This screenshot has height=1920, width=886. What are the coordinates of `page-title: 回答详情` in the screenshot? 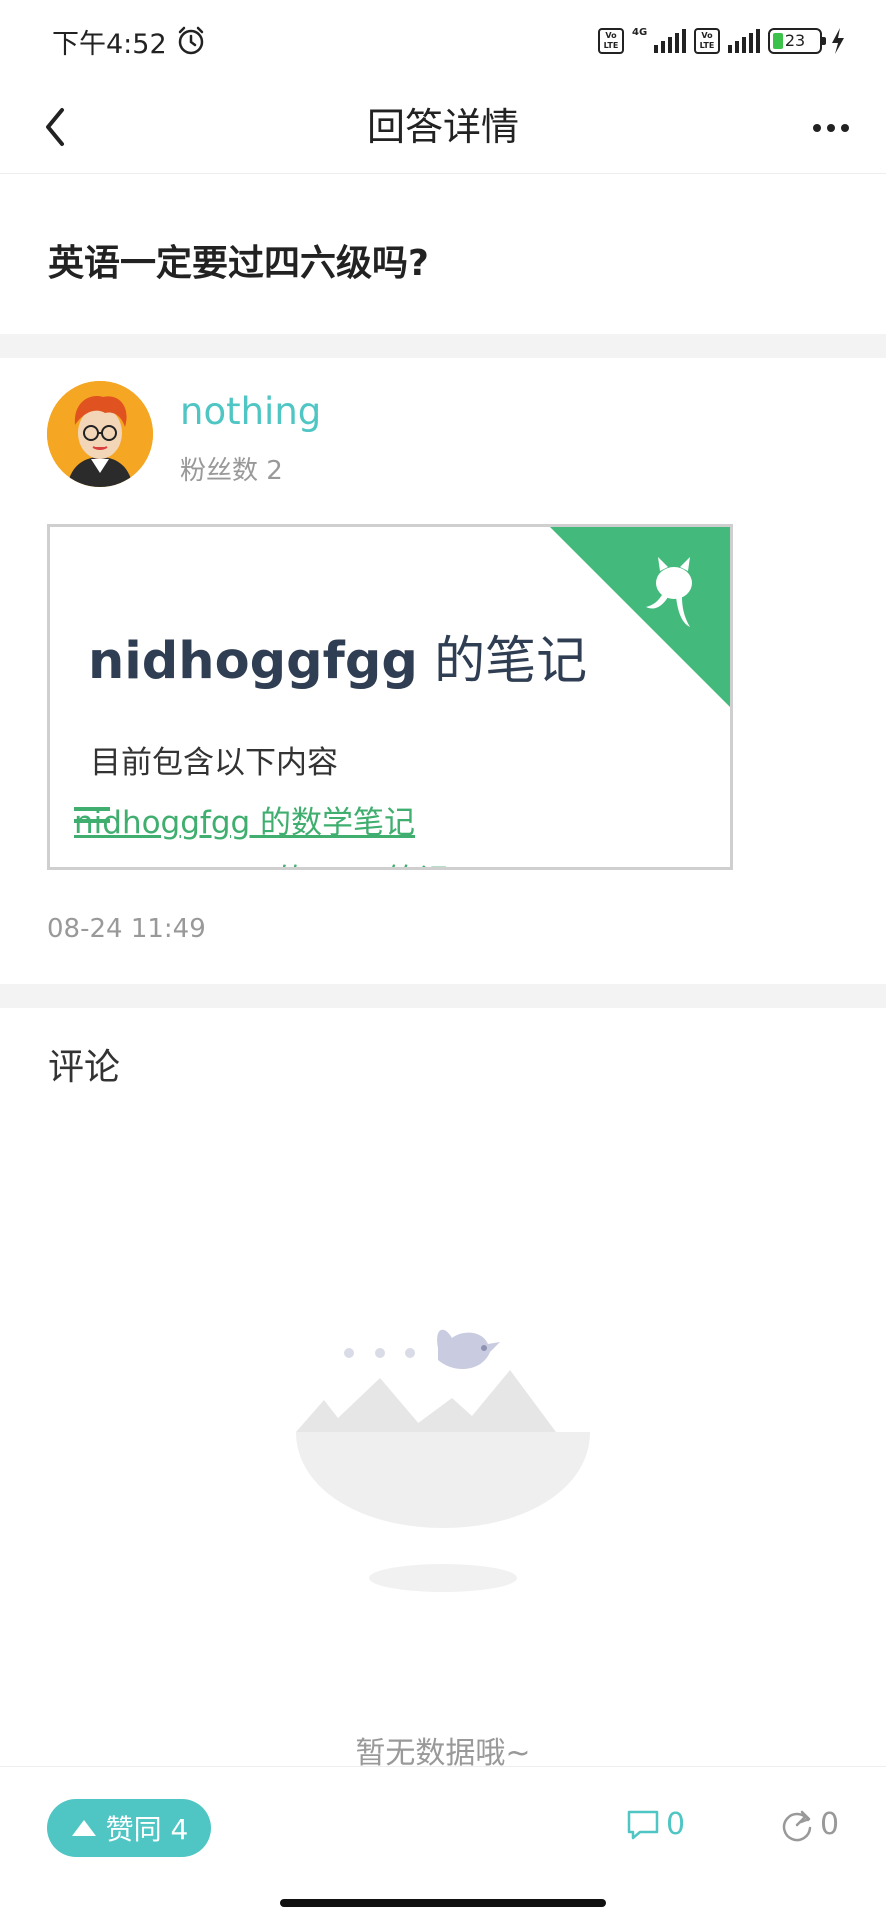 It's located at (442, 127).